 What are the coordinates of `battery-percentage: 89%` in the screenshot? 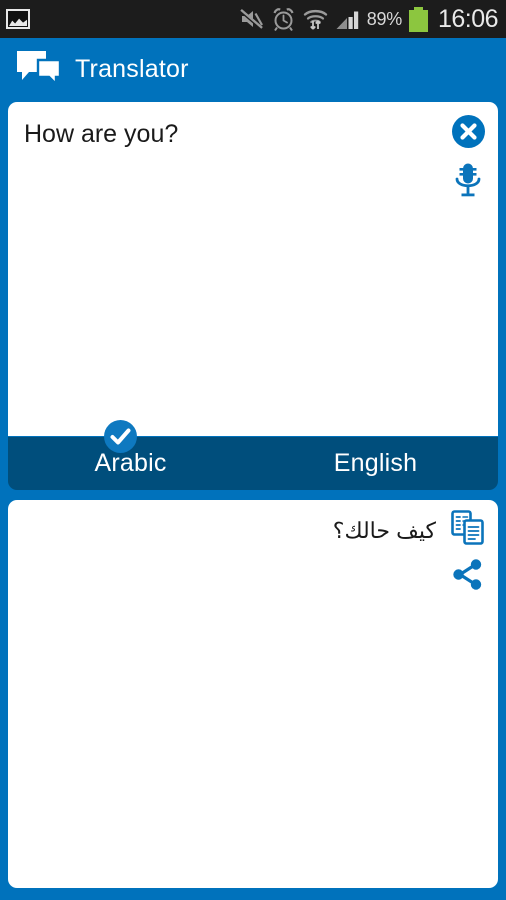 It's located at (384, 18).